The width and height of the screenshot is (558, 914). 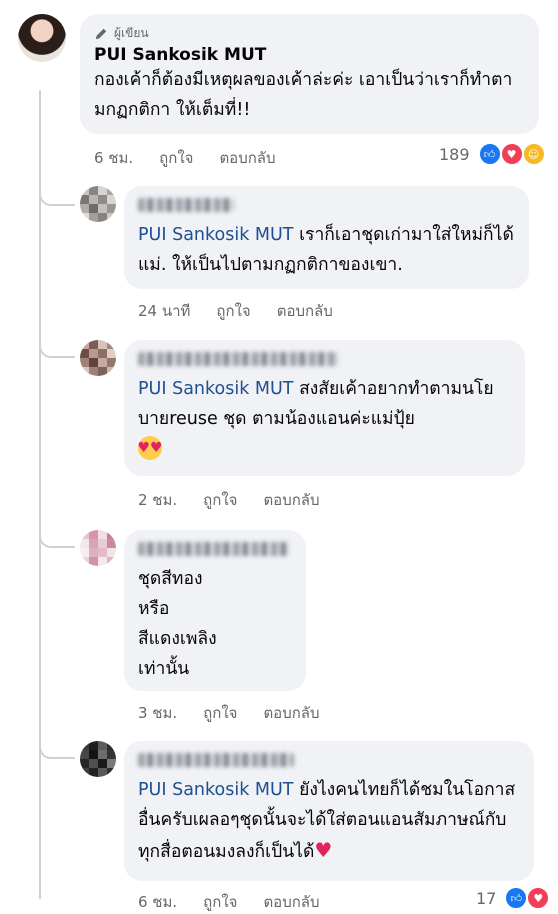 What do you see at coordinates (150, 448) in the screenshot?
I see `heart-eyes-emoji: ♥♥` at bounding box center [150, 448].